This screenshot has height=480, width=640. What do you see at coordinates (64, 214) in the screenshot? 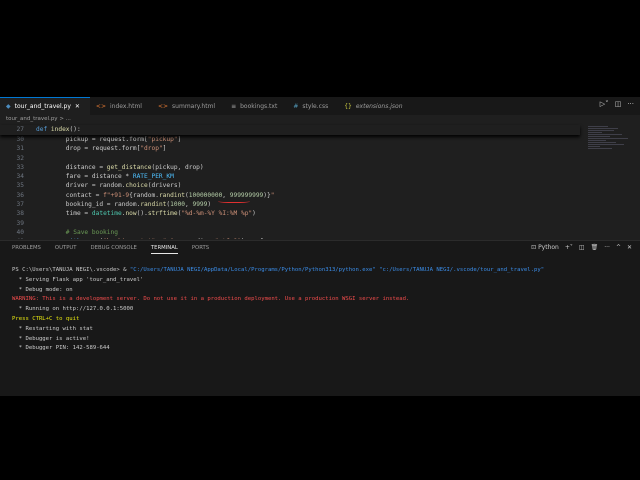
I see `code-token: time =` at bounding box center [64, 214].